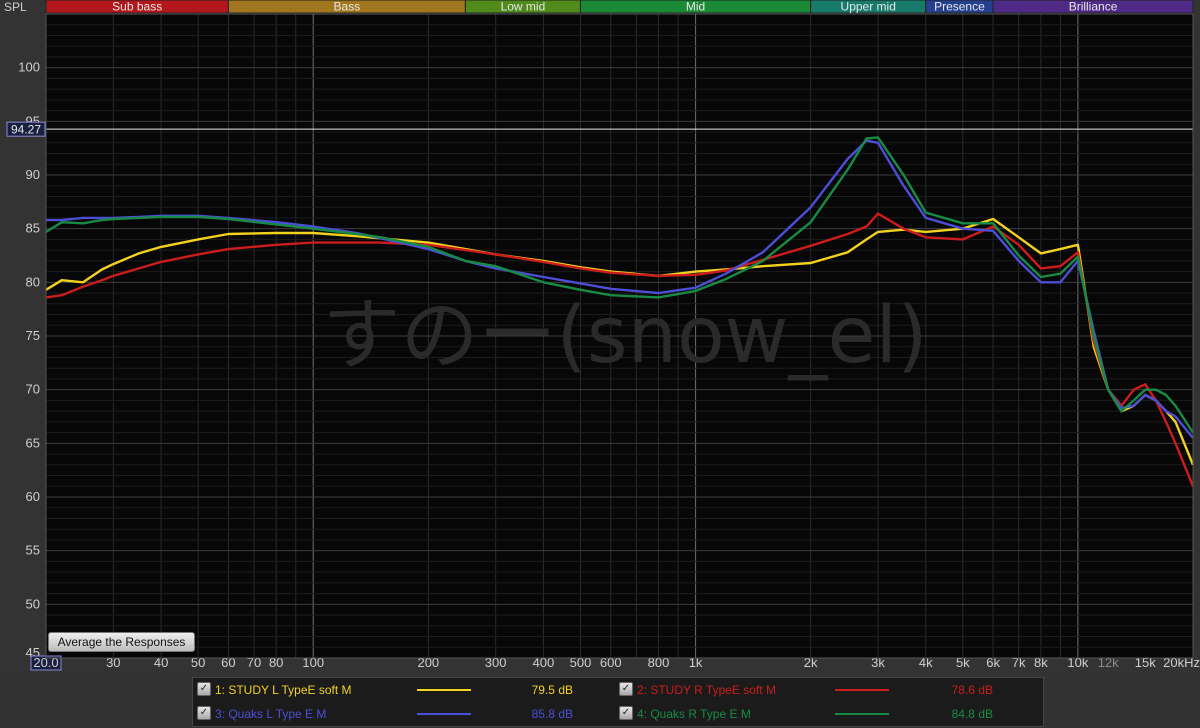 This screenshot has width=1200, height=728. Describe the element at coordinates (581, 662) in the screenshot. I see `x-tick-label: 500` at that location.